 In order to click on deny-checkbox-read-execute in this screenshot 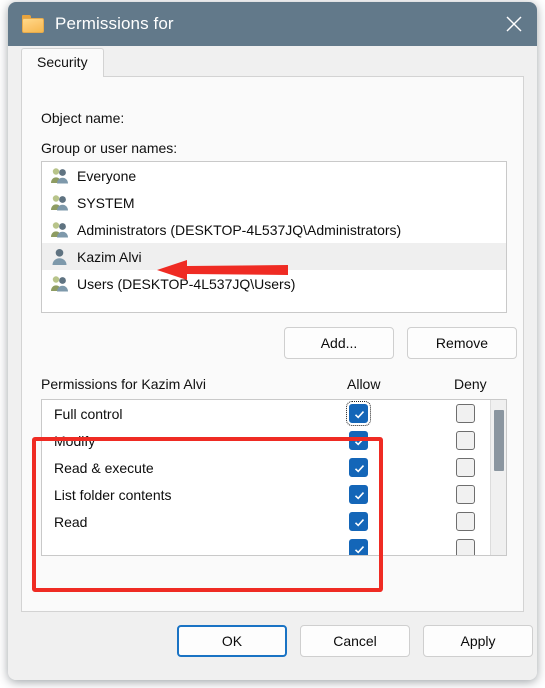, I will do `click(465, 467)`.